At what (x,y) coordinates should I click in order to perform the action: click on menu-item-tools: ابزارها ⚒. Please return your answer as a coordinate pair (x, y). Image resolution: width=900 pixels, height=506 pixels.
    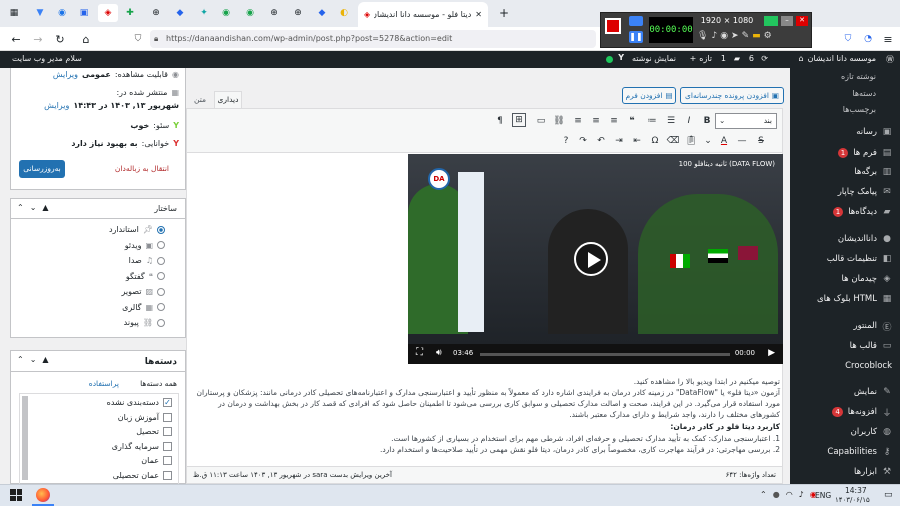
    Looking at the image, I should click on (841, 472).